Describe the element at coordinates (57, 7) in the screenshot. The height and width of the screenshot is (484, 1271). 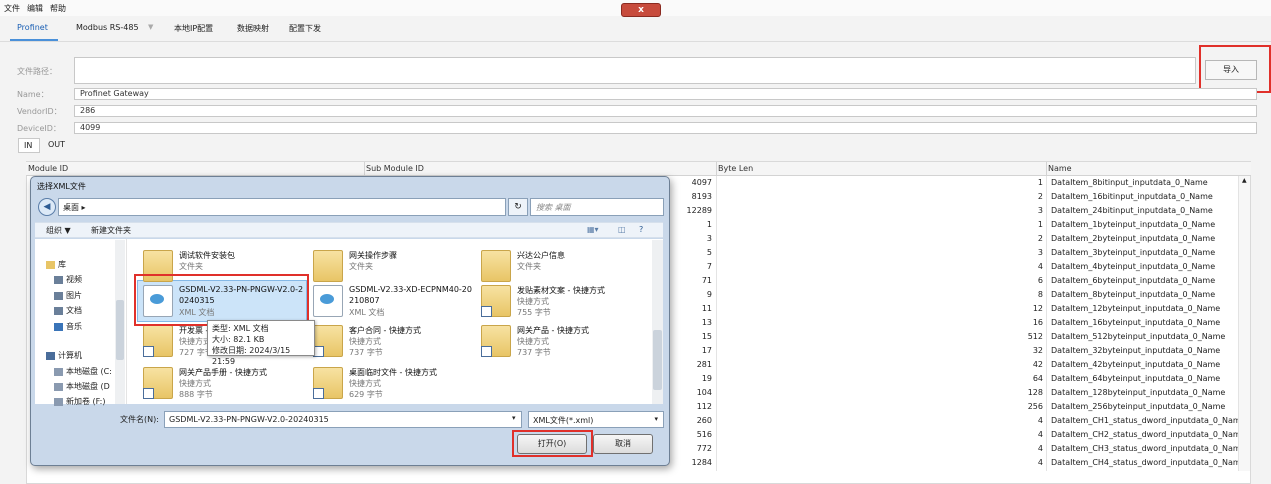
I see `menu-help: 帮助` at that location.